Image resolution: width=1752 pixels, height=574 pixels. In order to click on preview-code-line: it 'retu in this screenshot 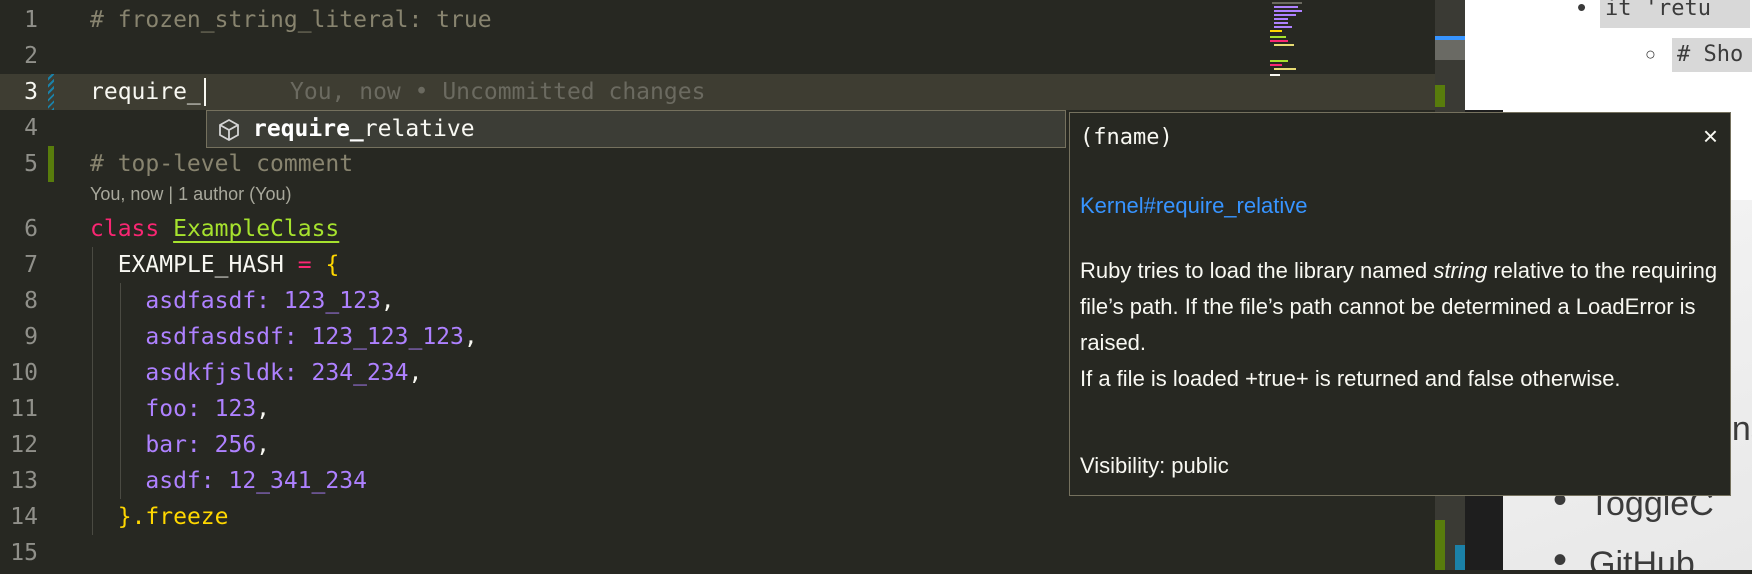, I will do `click(1658, 10)`.